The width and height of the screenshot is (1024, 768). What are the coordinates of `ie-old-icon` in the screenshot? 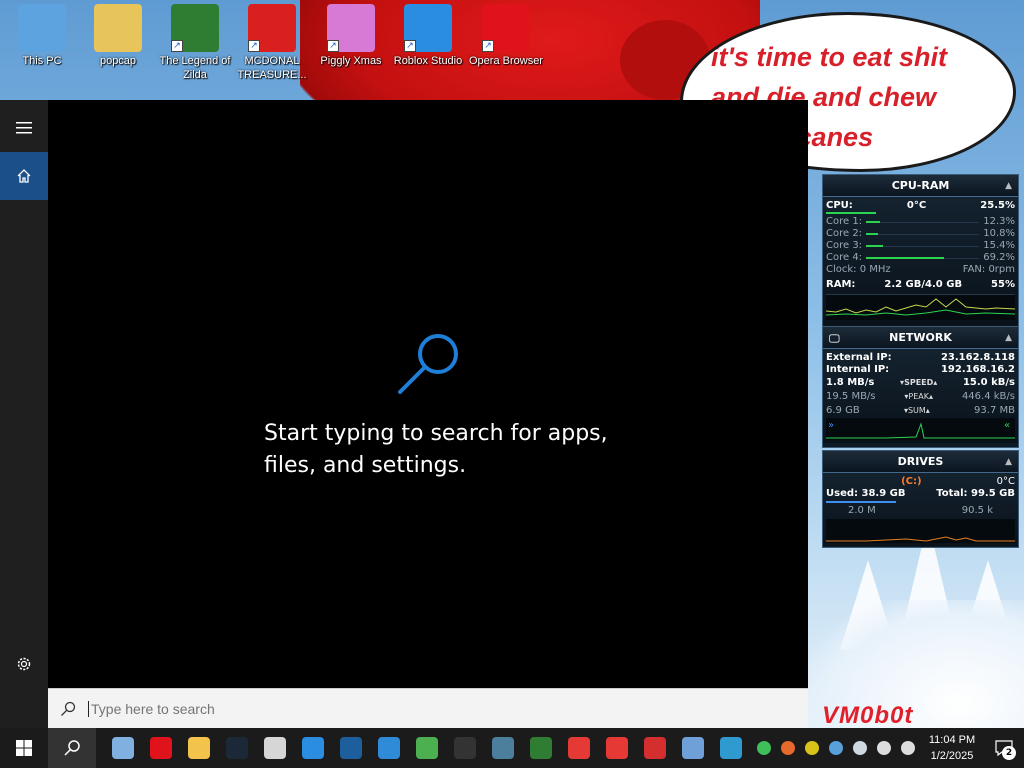 It's located at (731, 748).